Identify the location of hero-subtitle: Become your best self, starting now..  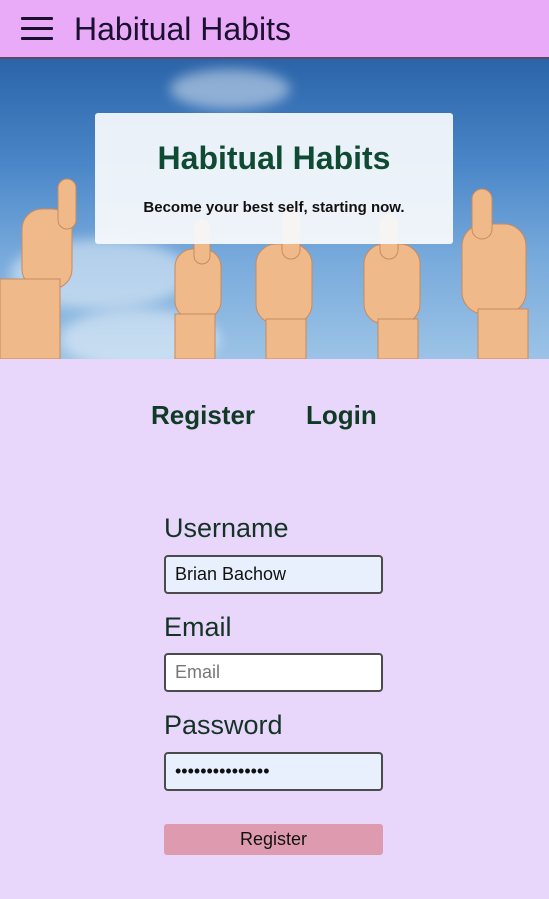
(274, 207).